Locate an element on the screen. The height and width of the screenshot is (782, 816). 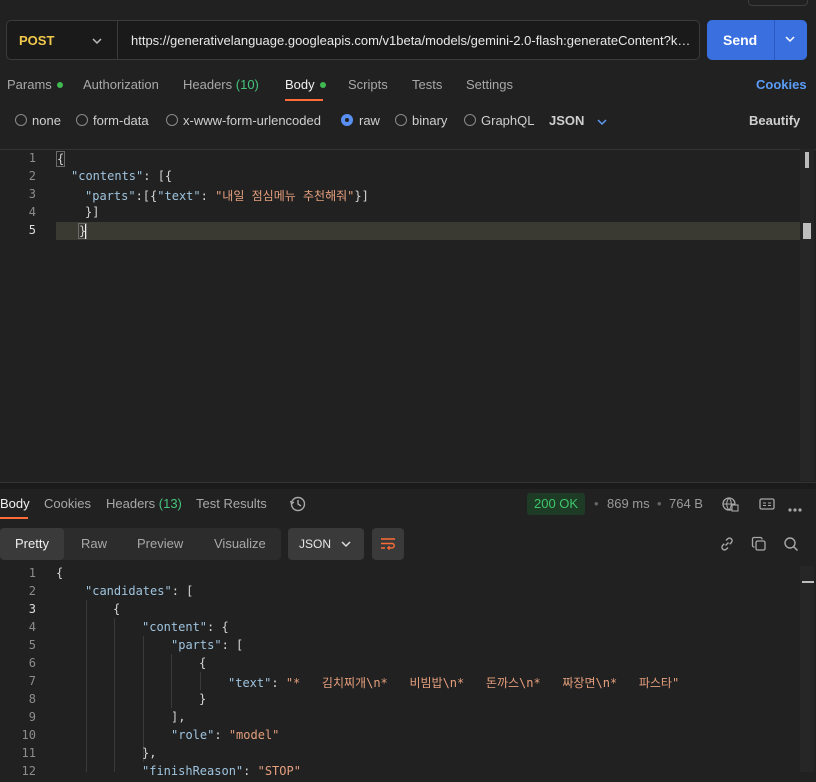
view-tab-visualize: Visualize is located at coordinates (240, 543).